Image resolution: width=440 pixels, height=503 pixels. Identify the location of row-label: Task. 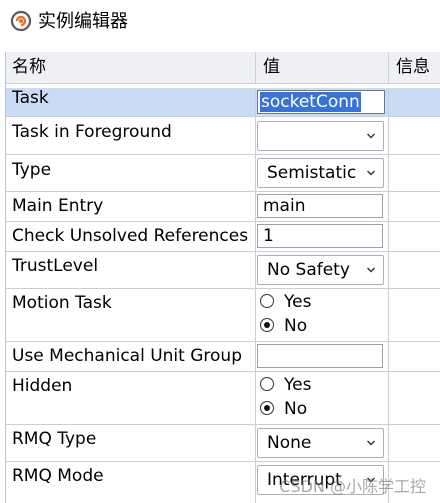
(30, 98).